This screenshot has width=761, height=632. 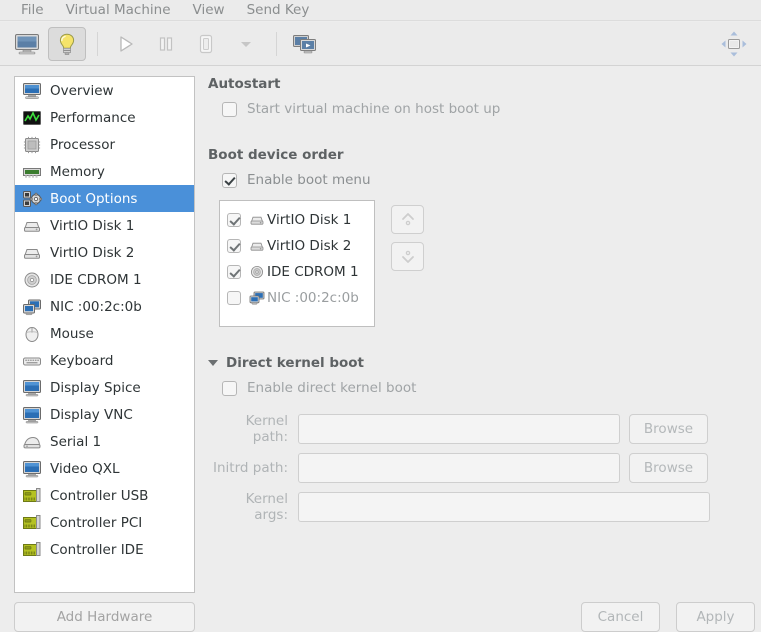 I want to click on kernel-path-row: Kernel path: Browse, so click(x=480, y=429).